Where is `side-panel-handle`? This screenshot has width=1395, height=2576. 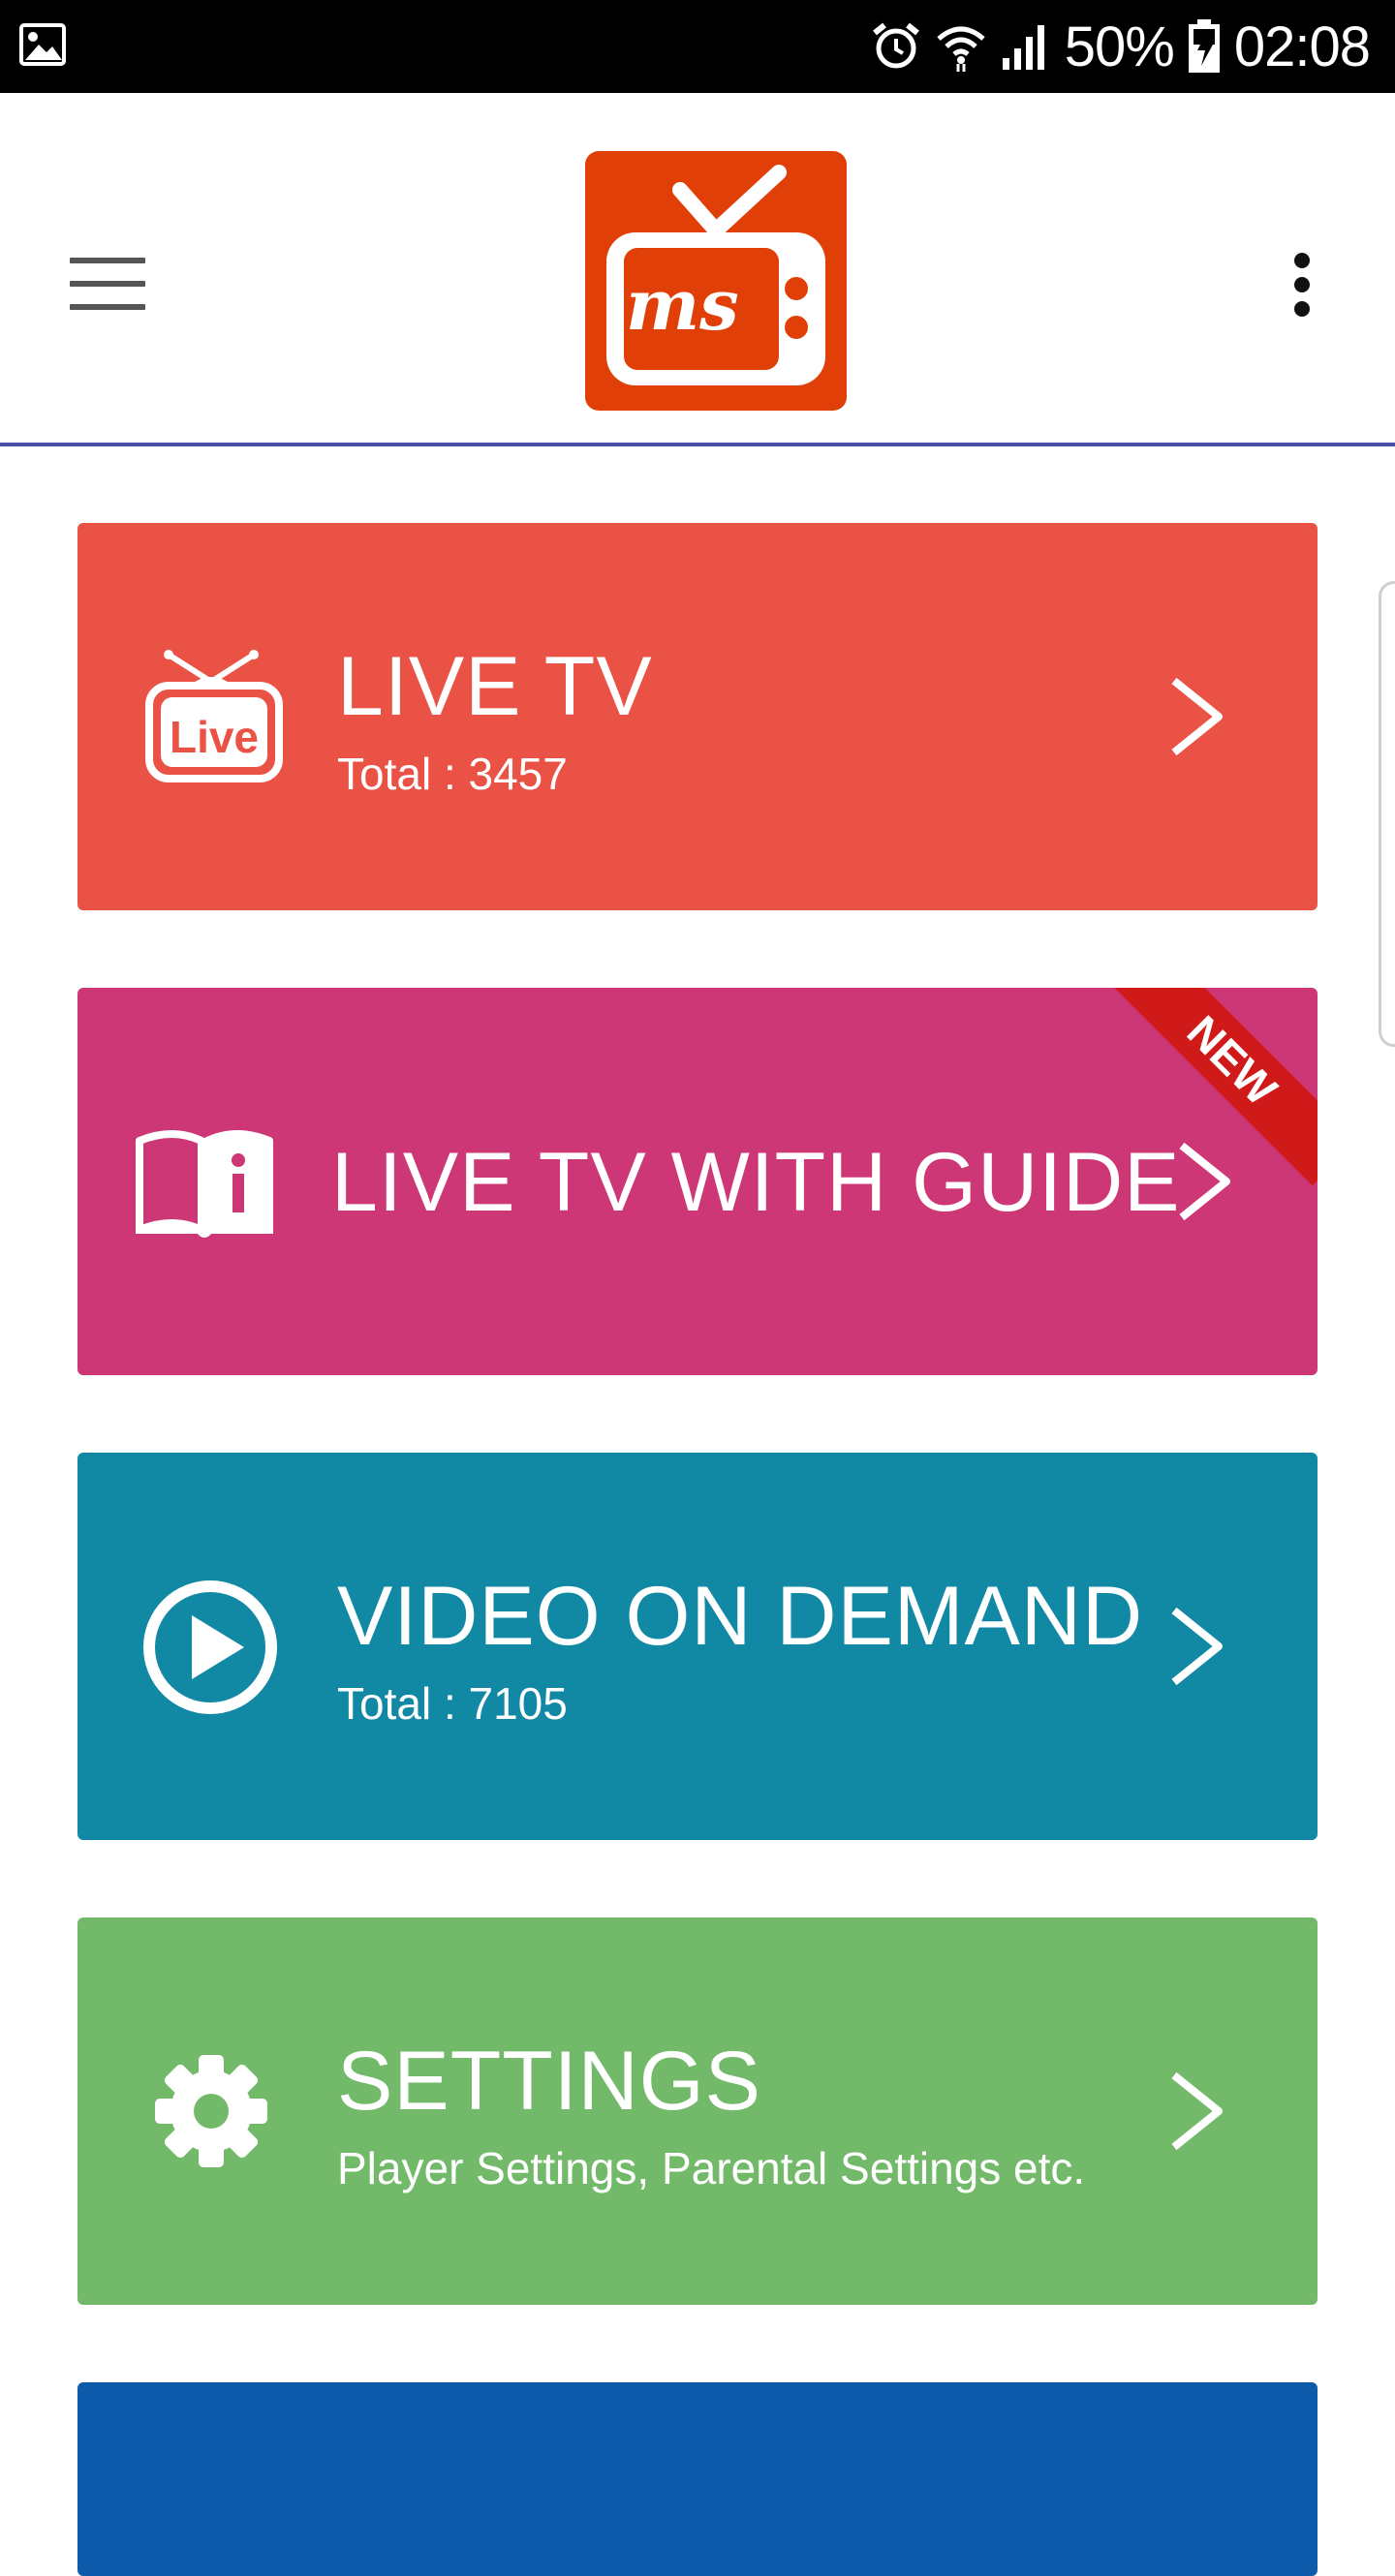
side-panel-handle is located at coordinates (1387, 814).